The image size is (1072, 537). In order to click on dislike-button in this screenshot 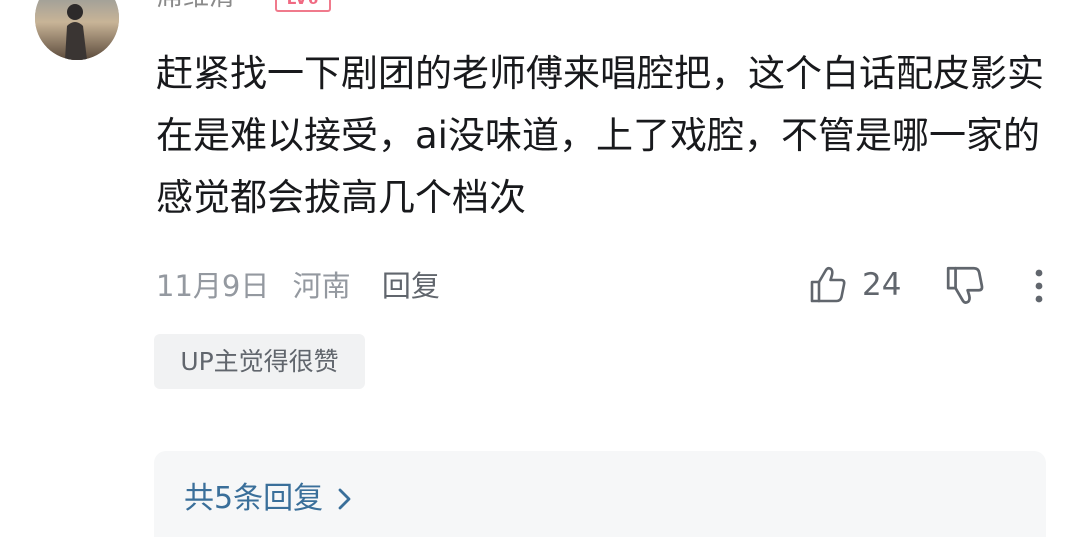, I will do `click(965, 285)`.